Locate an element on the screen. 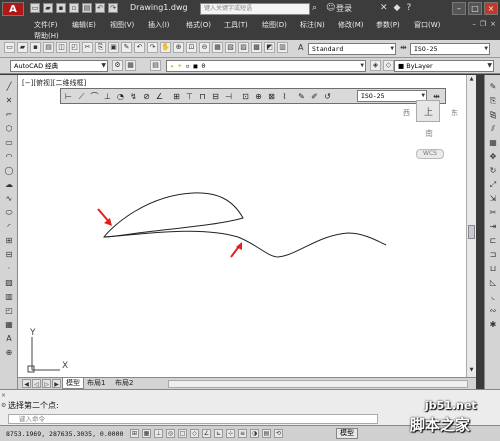  tolerance-icon: ⊡ is located at coordinates (245, 96).